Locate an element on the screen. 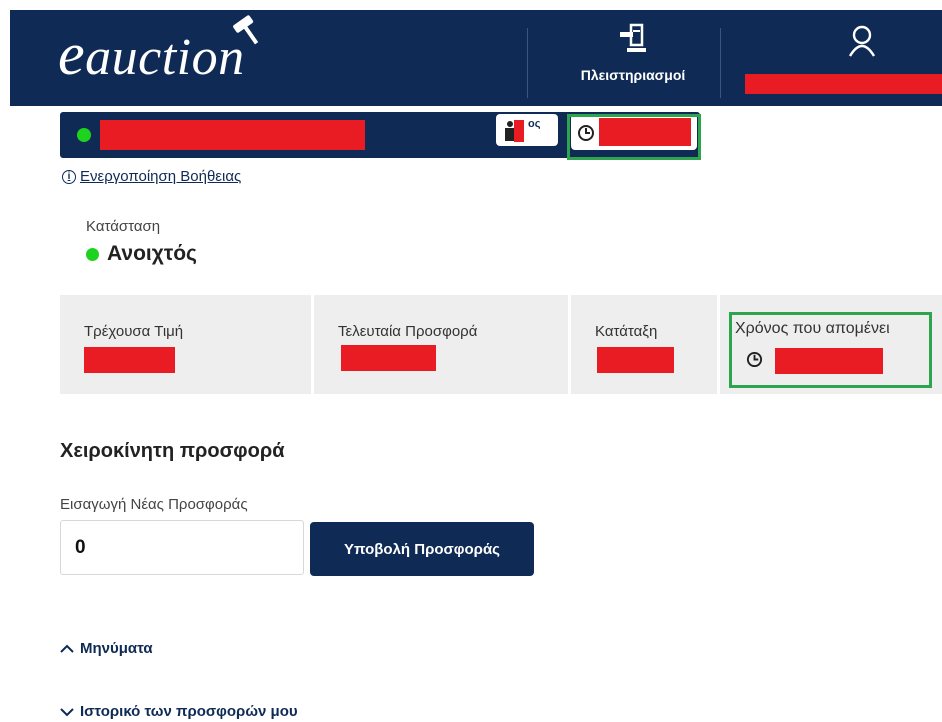 The image size is (942, 722). current-price-label: Τρέχουσα Τιμή is located at coordinates (134, 331).